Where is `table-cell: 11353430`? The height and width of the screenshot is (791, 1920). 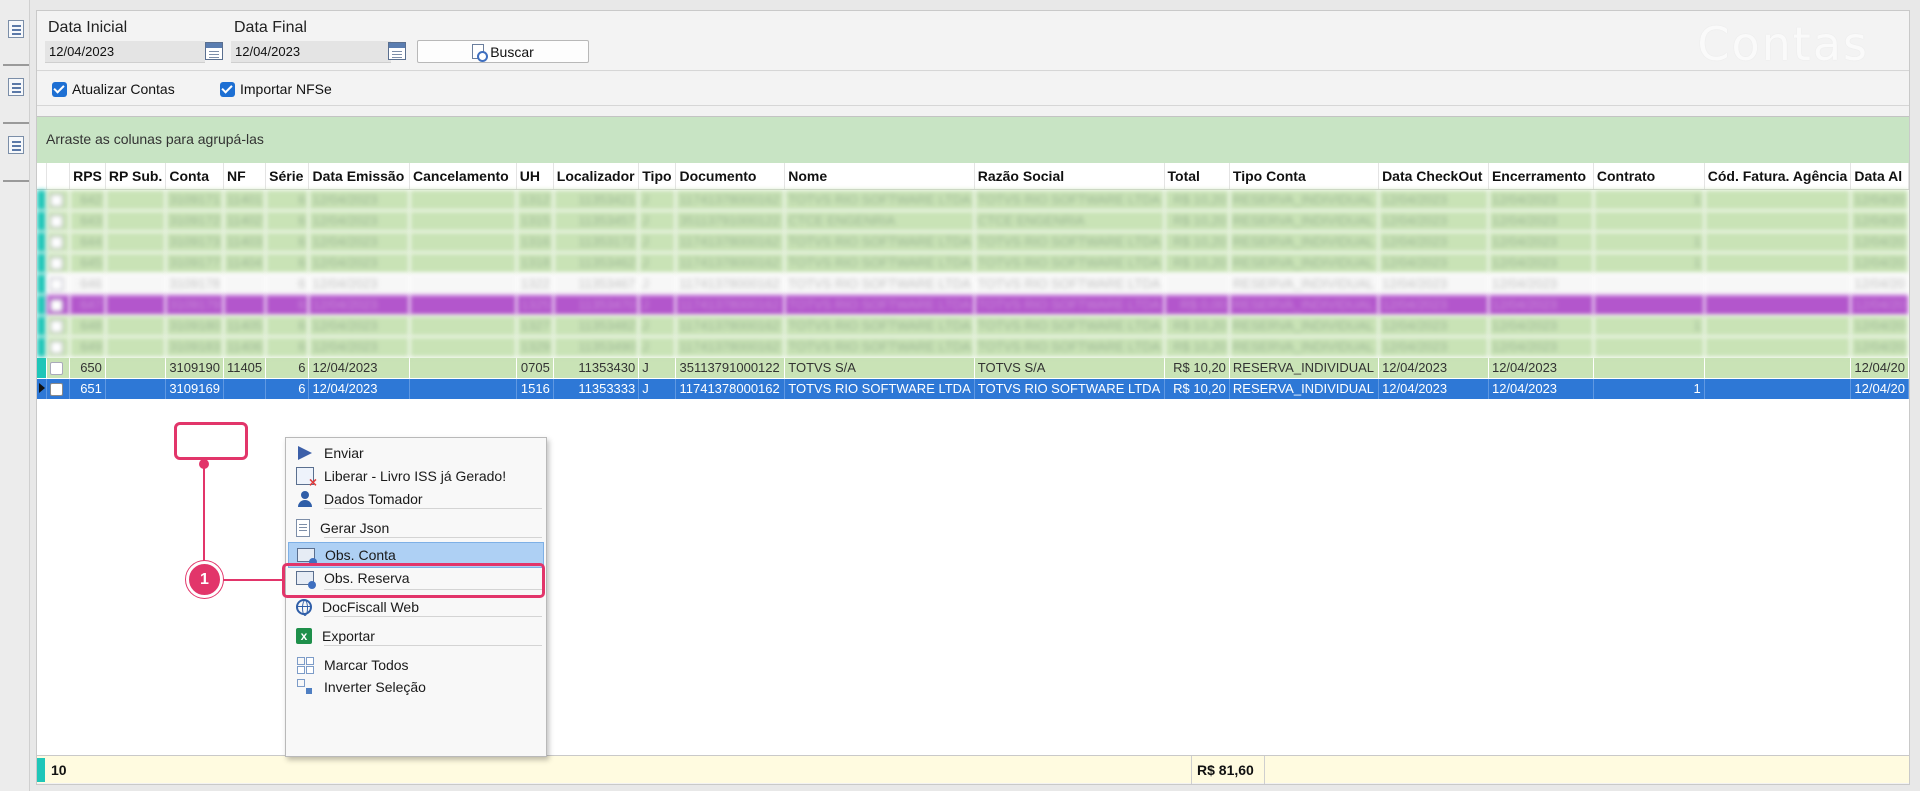 table-cell: 11353430 is located at coordinates (596, 368).